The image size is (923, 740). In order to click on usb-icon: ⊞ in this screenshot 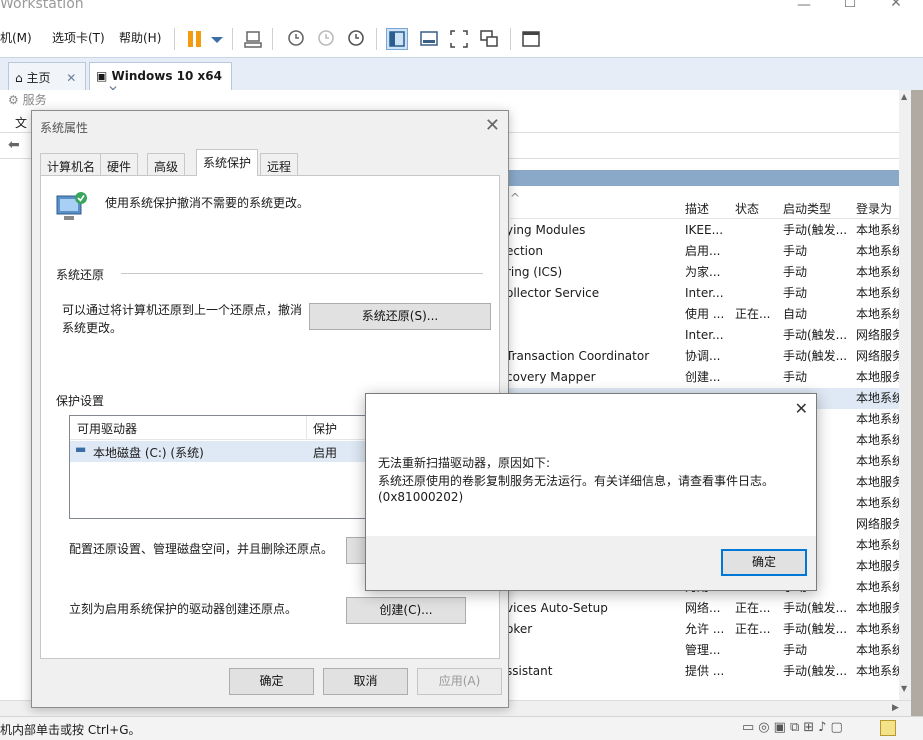, I will do `click(810, 727)`.